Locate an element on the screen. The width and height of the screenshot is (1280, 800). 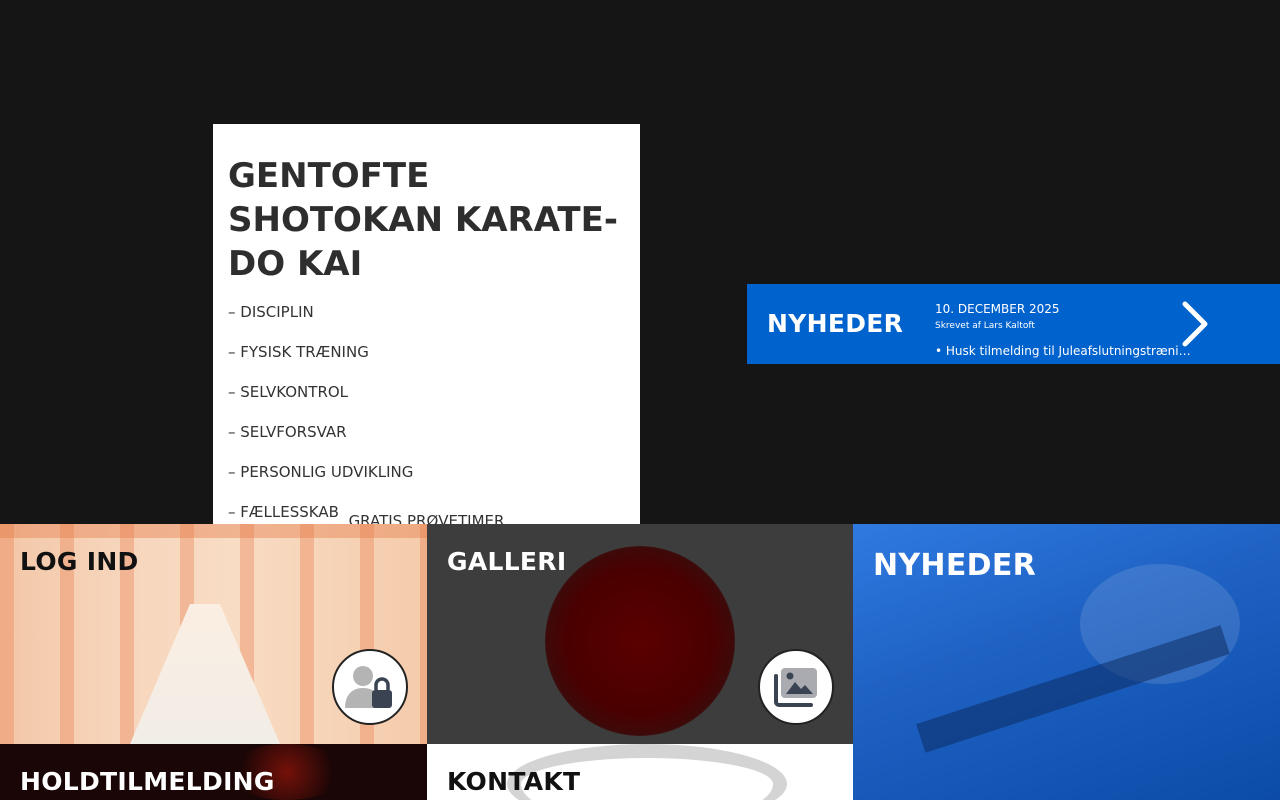
tile-contact: KONTAKT is located at coordinates (640, 772).